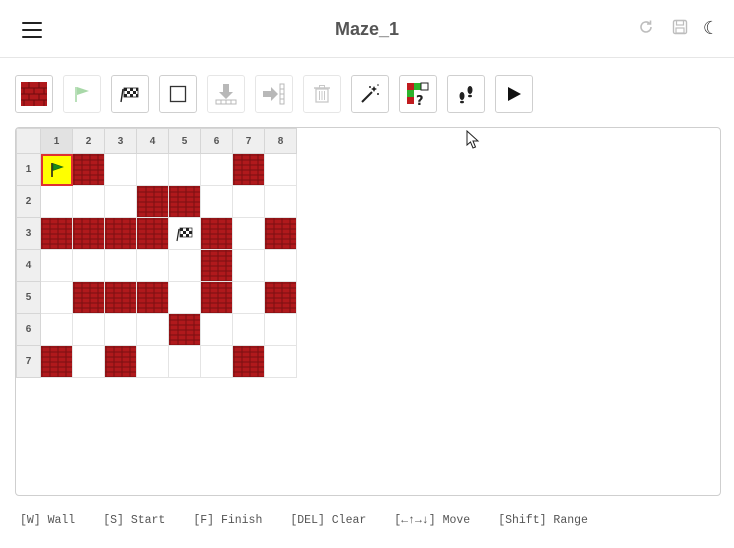 The height and width of the screenshot is (548, 734). Describe the element at coordinates (216, 141) in the screenshot. I see `column-header: 6` at that location.